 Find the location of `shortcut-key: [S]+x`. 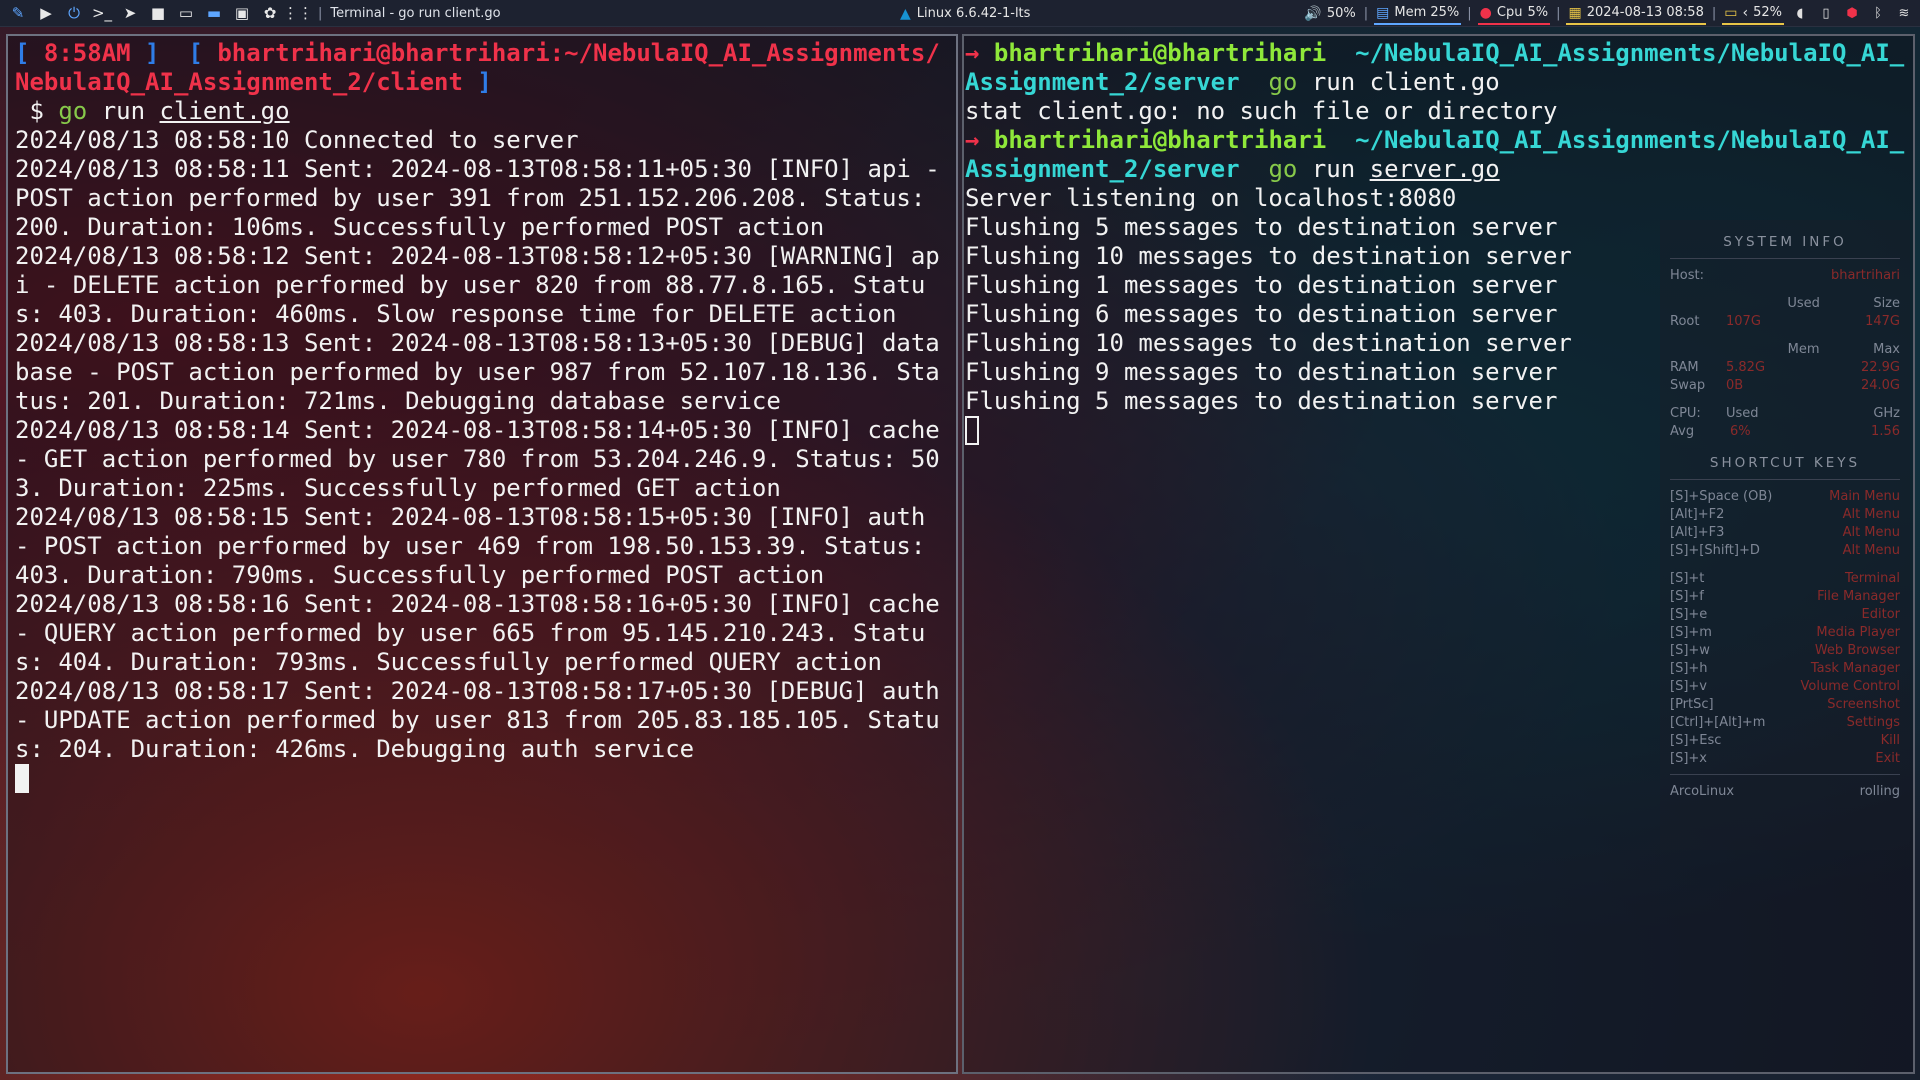

shortcut-key: [S]+x is located at coordinates (1688, 758).